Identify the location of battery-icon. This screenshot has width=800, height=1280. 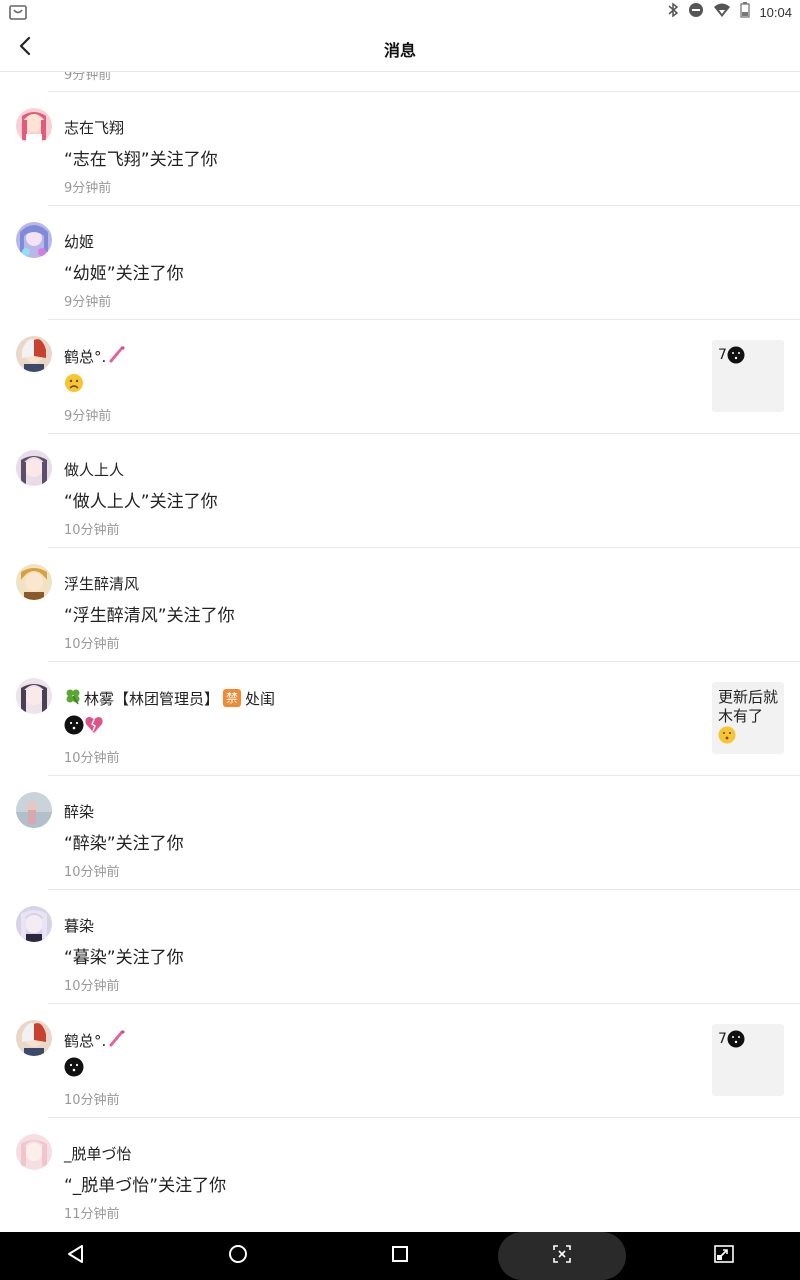
(745, 12).